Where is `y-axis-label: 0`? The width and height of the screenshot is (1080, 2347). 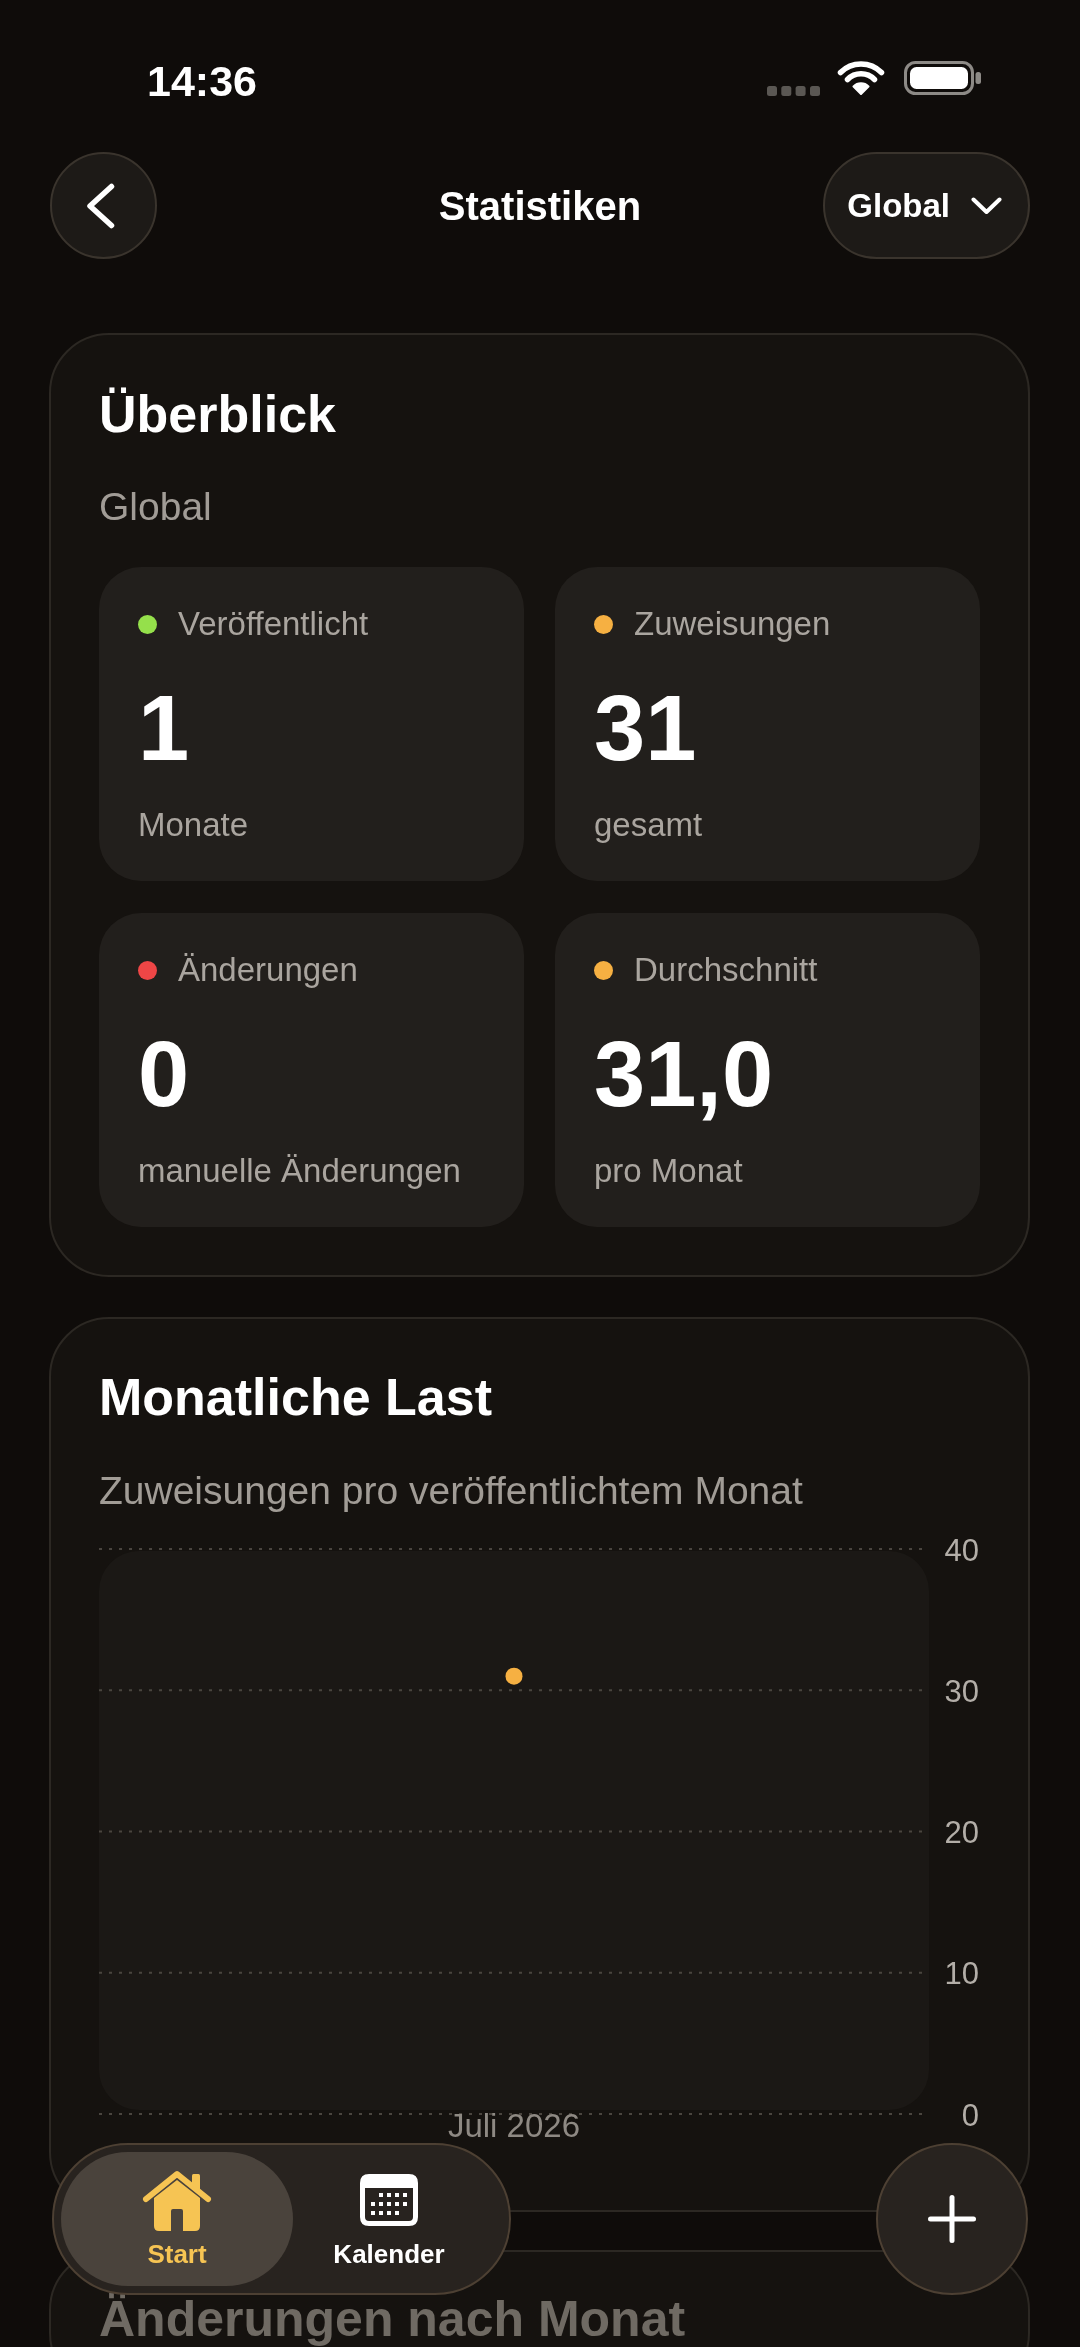
y-axis-label: 0 is located at coordinates (970, 2115).